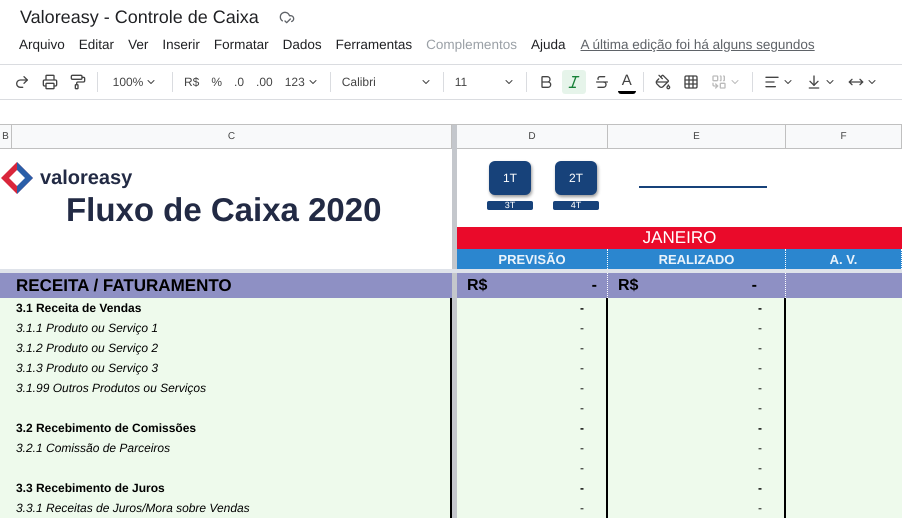 The width and height of the screenshot is (902, 526). I want to click on italic-button, so click(574, 82).